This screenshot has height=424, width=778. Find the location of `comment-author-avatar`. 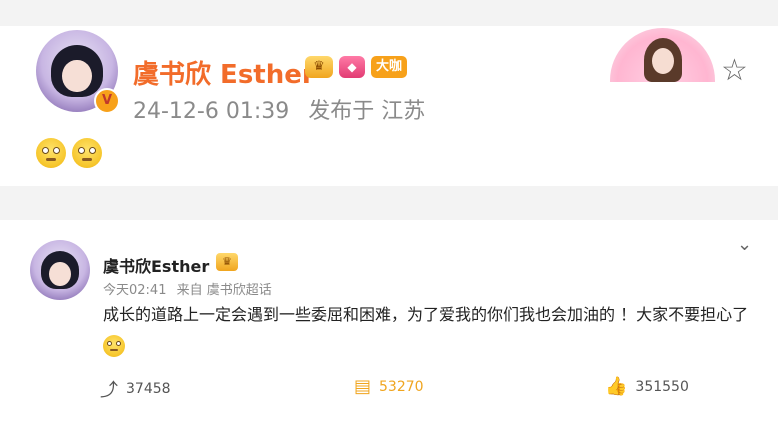

comment-author-avatar is located at coordinates (60, 270).